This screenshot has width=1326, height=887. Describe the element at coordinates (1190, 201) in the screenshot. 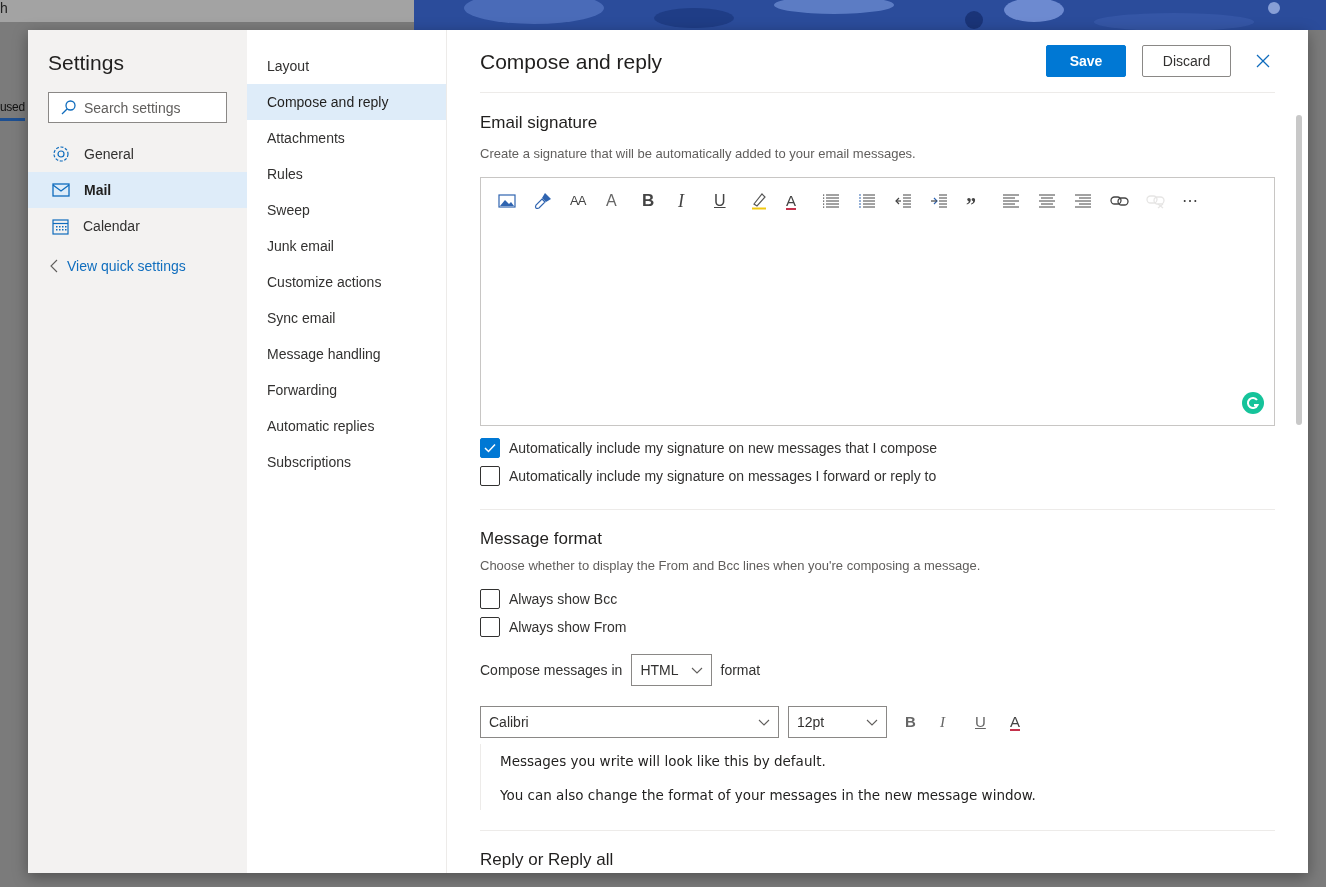

I see `more-options-button: ⋯` at that location.